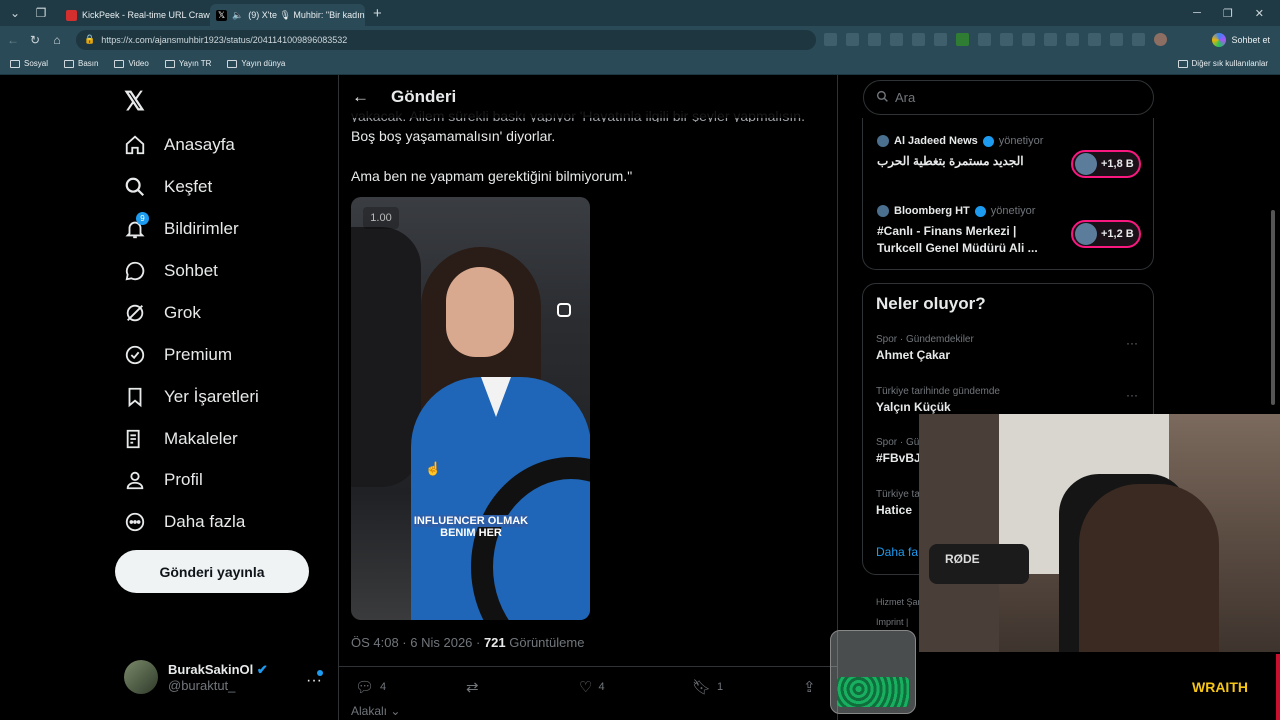  I want to click on more-icon, so click(135, 522).